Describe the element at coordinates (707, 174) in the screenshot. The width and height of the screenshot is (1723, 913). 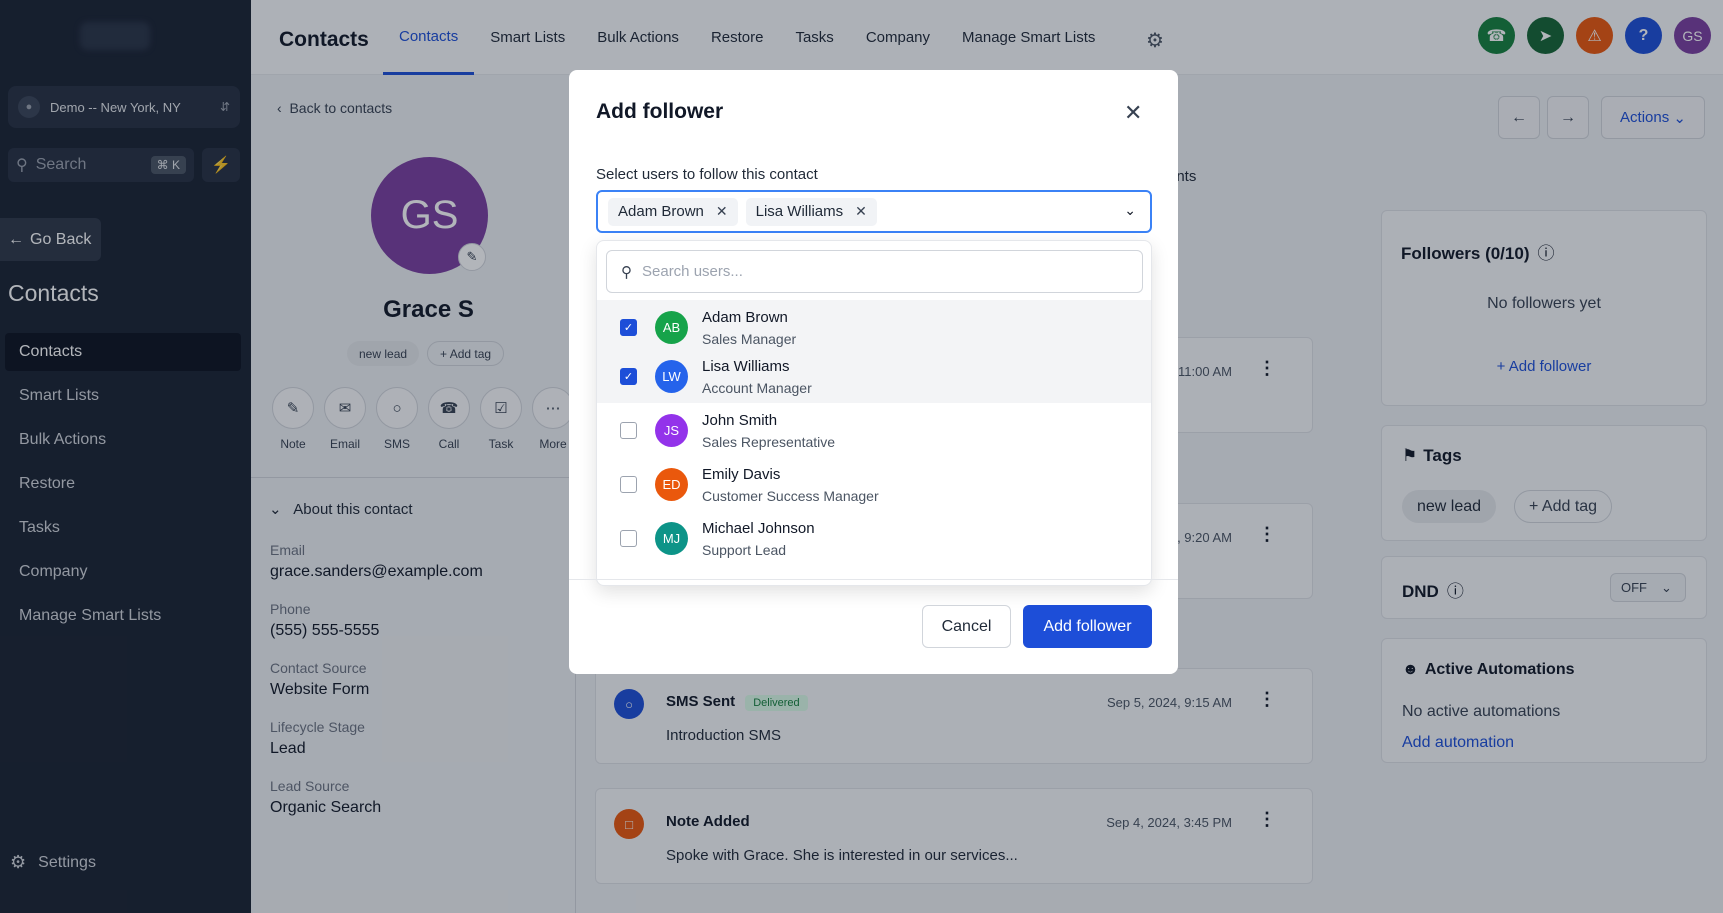
I see `modal-label: Select users to follow this contact` at that location.